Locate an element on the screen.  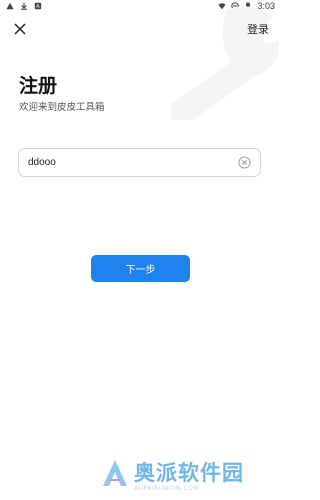
watermark: 奥派软件园 is located at coordinates (172, 473).